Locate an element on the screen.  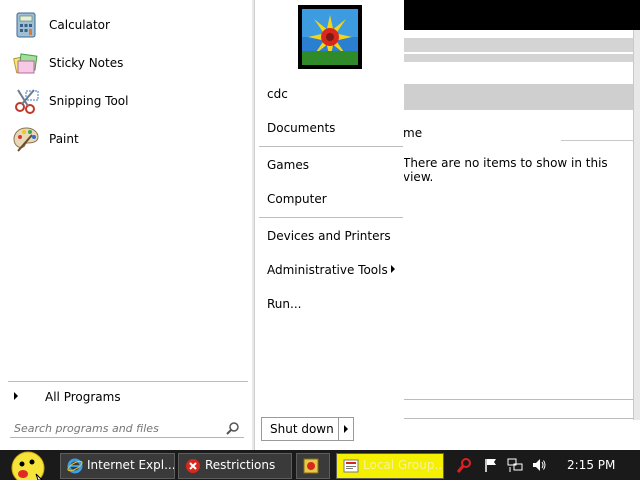
all-programs-separator is located at coordinates (128, 381).